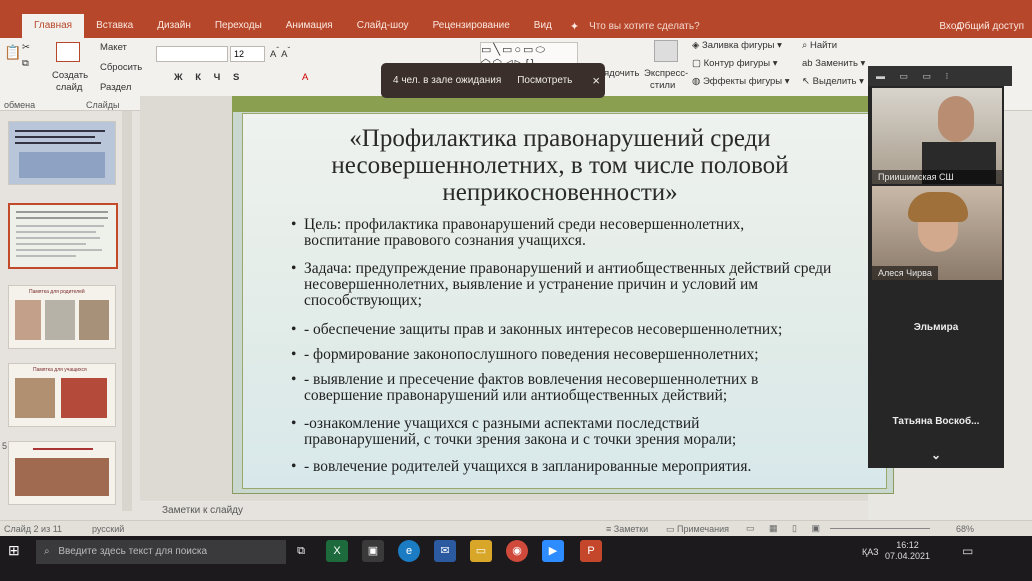  Describe the element at coordinates (373, 551) in the screenshot. I see `store-icon: ▣` at that location.